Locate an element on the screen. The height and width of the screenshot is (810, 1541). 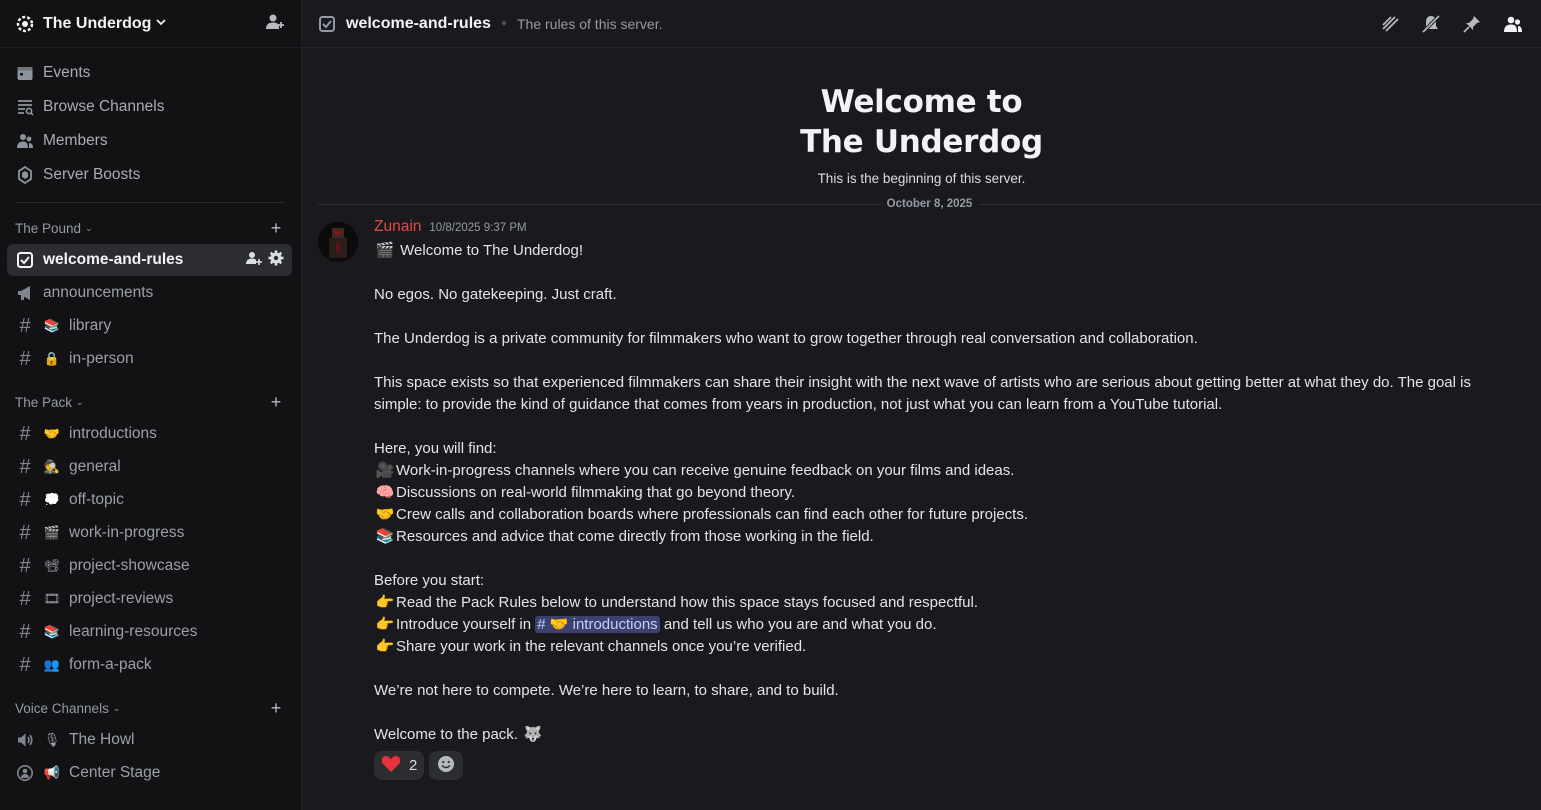
reactions: 2 is located at coordinates (942, 765).